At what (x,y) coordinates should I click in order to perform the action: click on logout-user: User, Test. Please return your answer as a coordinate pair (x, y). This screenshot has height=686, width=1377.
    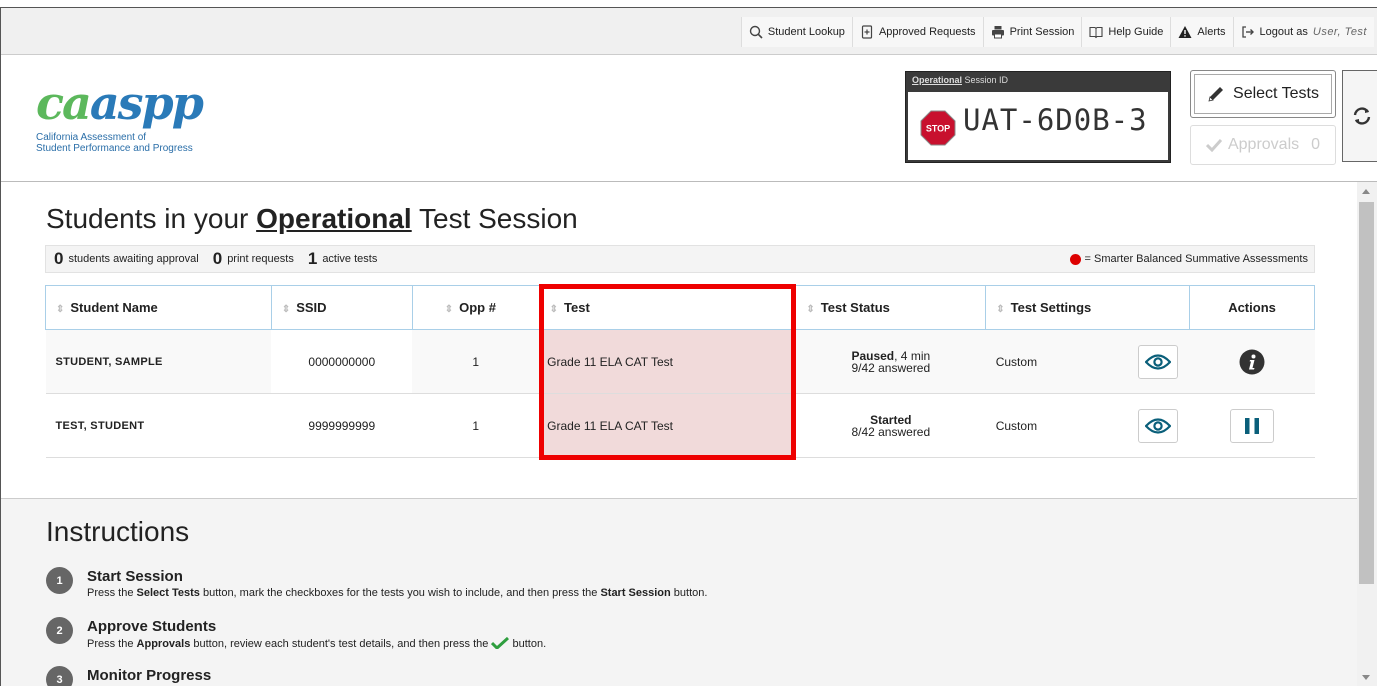
    Looking at the image, I should click on (1339, 32).